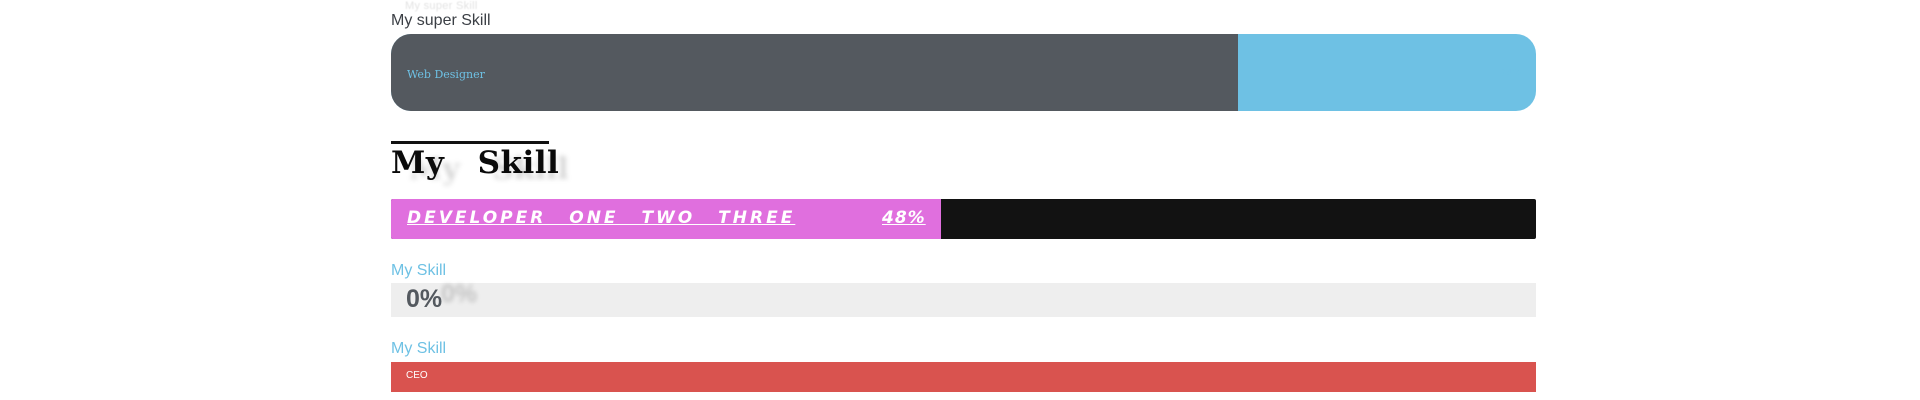 The width and height of the screenshot is (1920, 400). What do you see at coordinates (963, 300) in the screenshot?
I see `skill-progress-bar-empty` at bounding box center [963, 300].